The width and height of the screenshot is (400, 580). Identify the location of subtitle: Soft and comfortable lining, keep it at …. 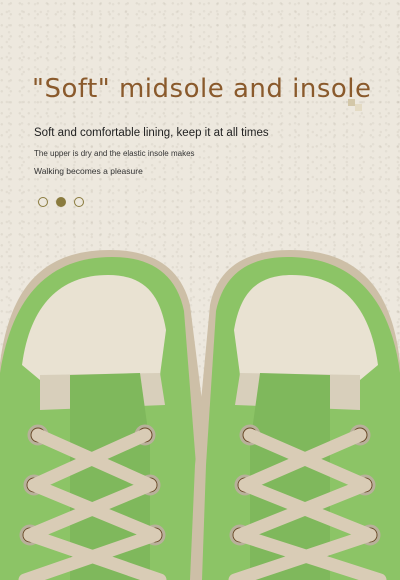
(151, 133).